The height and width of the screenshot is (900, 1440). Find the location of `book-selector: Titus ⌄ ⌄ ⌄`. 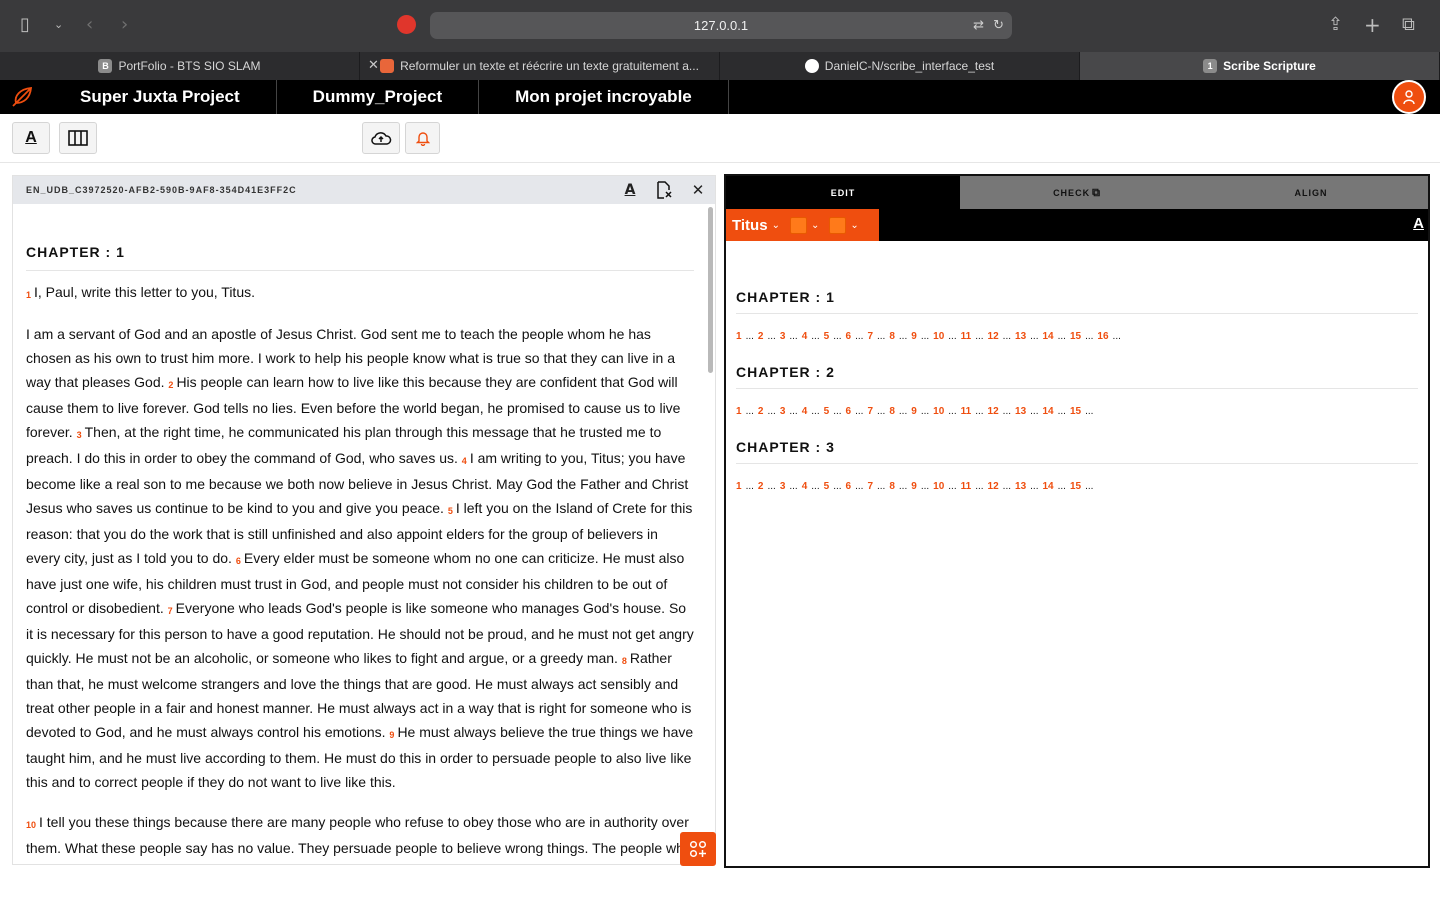

book-selector: Titus ⌄ ⌄ ⌄ is located at coordinates (802, 225).